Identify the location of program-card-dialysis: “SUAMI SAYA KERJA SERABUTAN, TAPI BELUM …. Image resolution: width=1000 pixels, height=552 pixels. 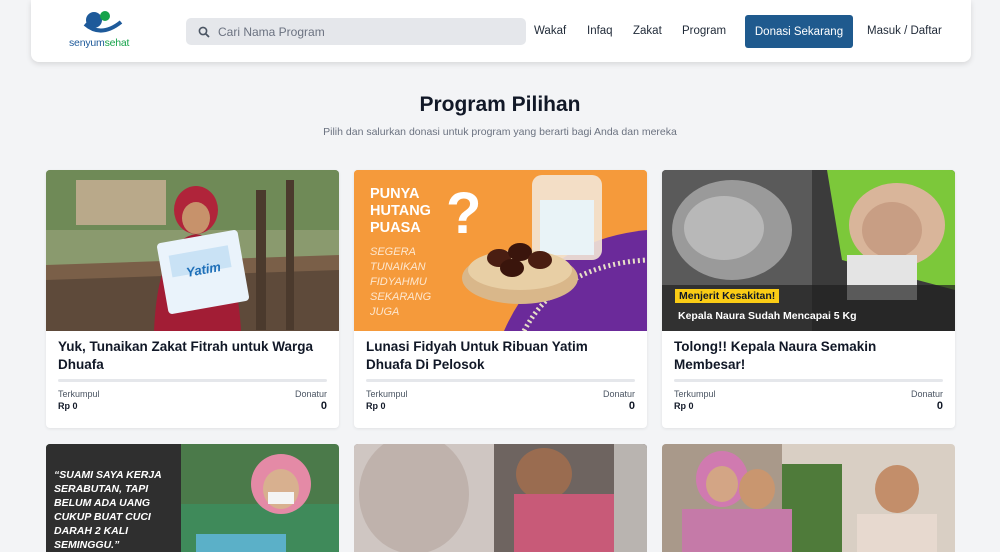
(192, 498).